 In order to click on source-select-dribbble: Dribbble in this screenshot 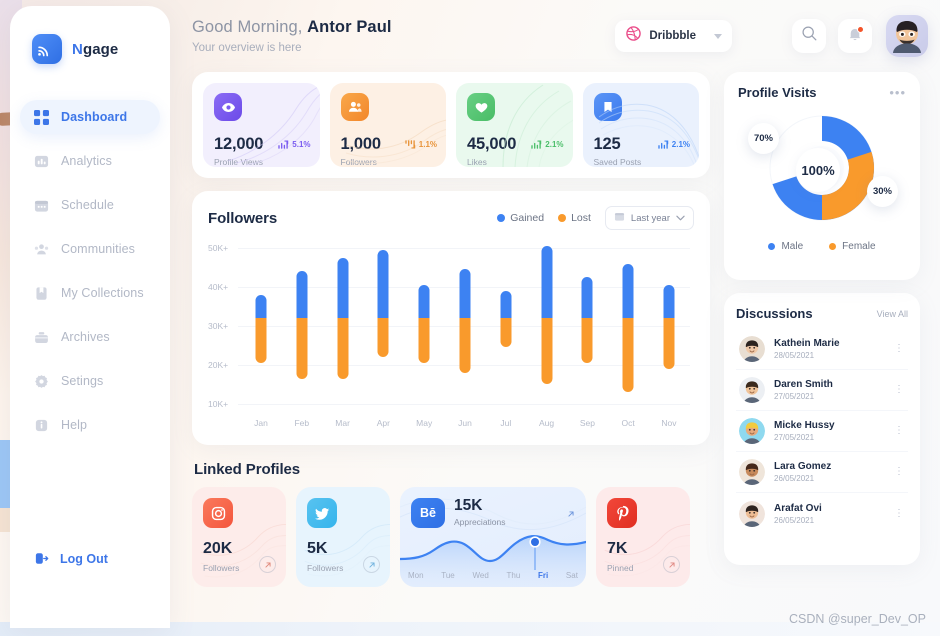, I will do `click(673, 36)`.